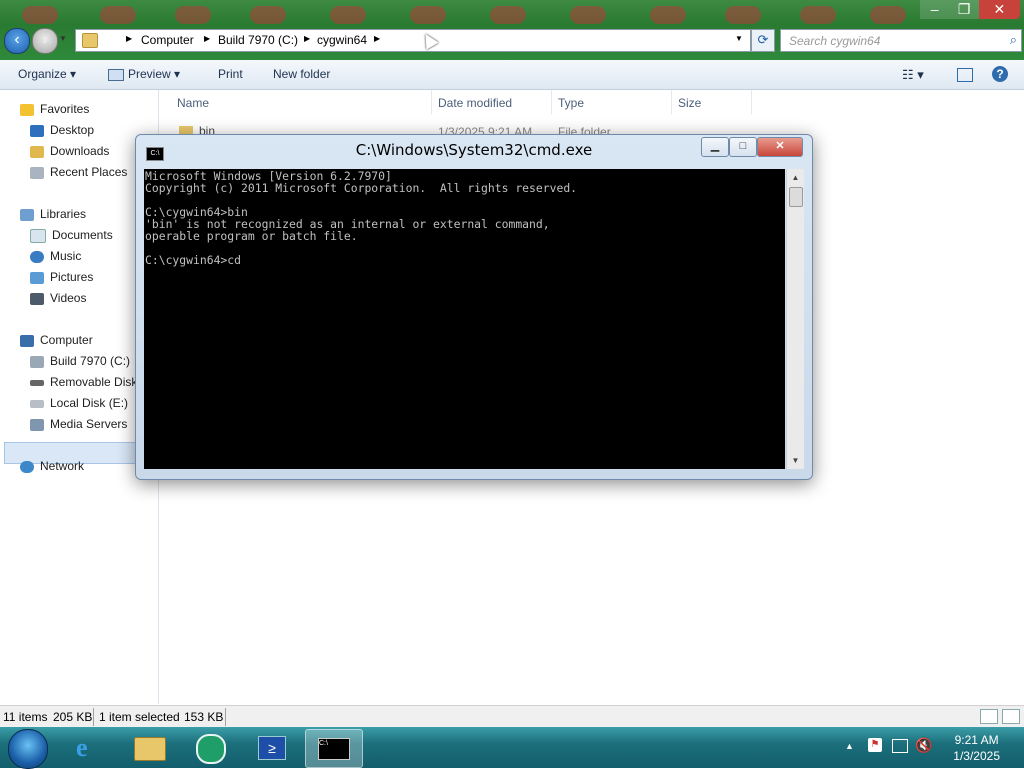 This screenshot has width=1024, height=769. I want to click on recent-places-icon, so click(37, 172).